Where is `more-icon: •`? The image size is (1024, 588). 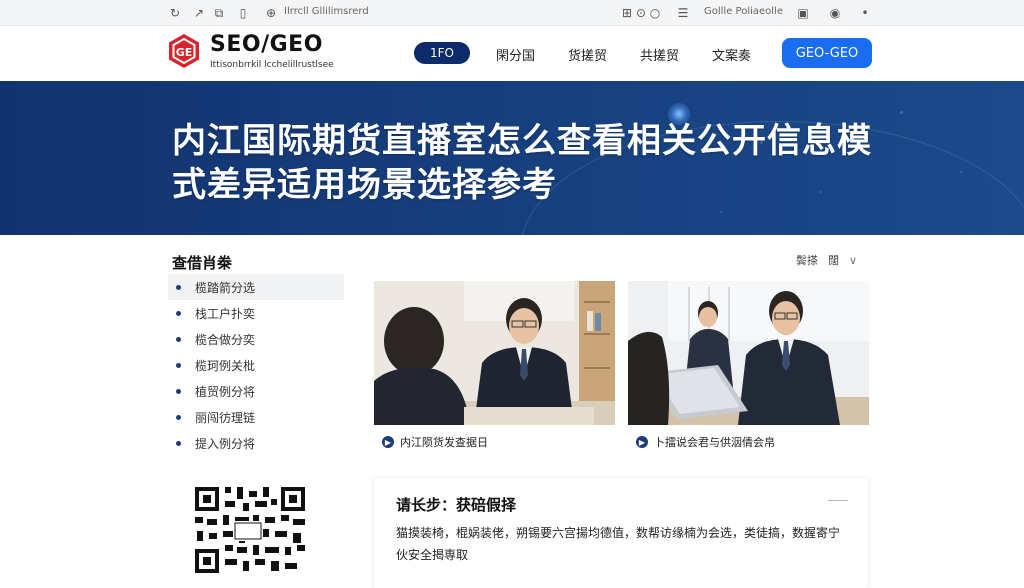
more-icon: • is located at coordinates (865, 13).